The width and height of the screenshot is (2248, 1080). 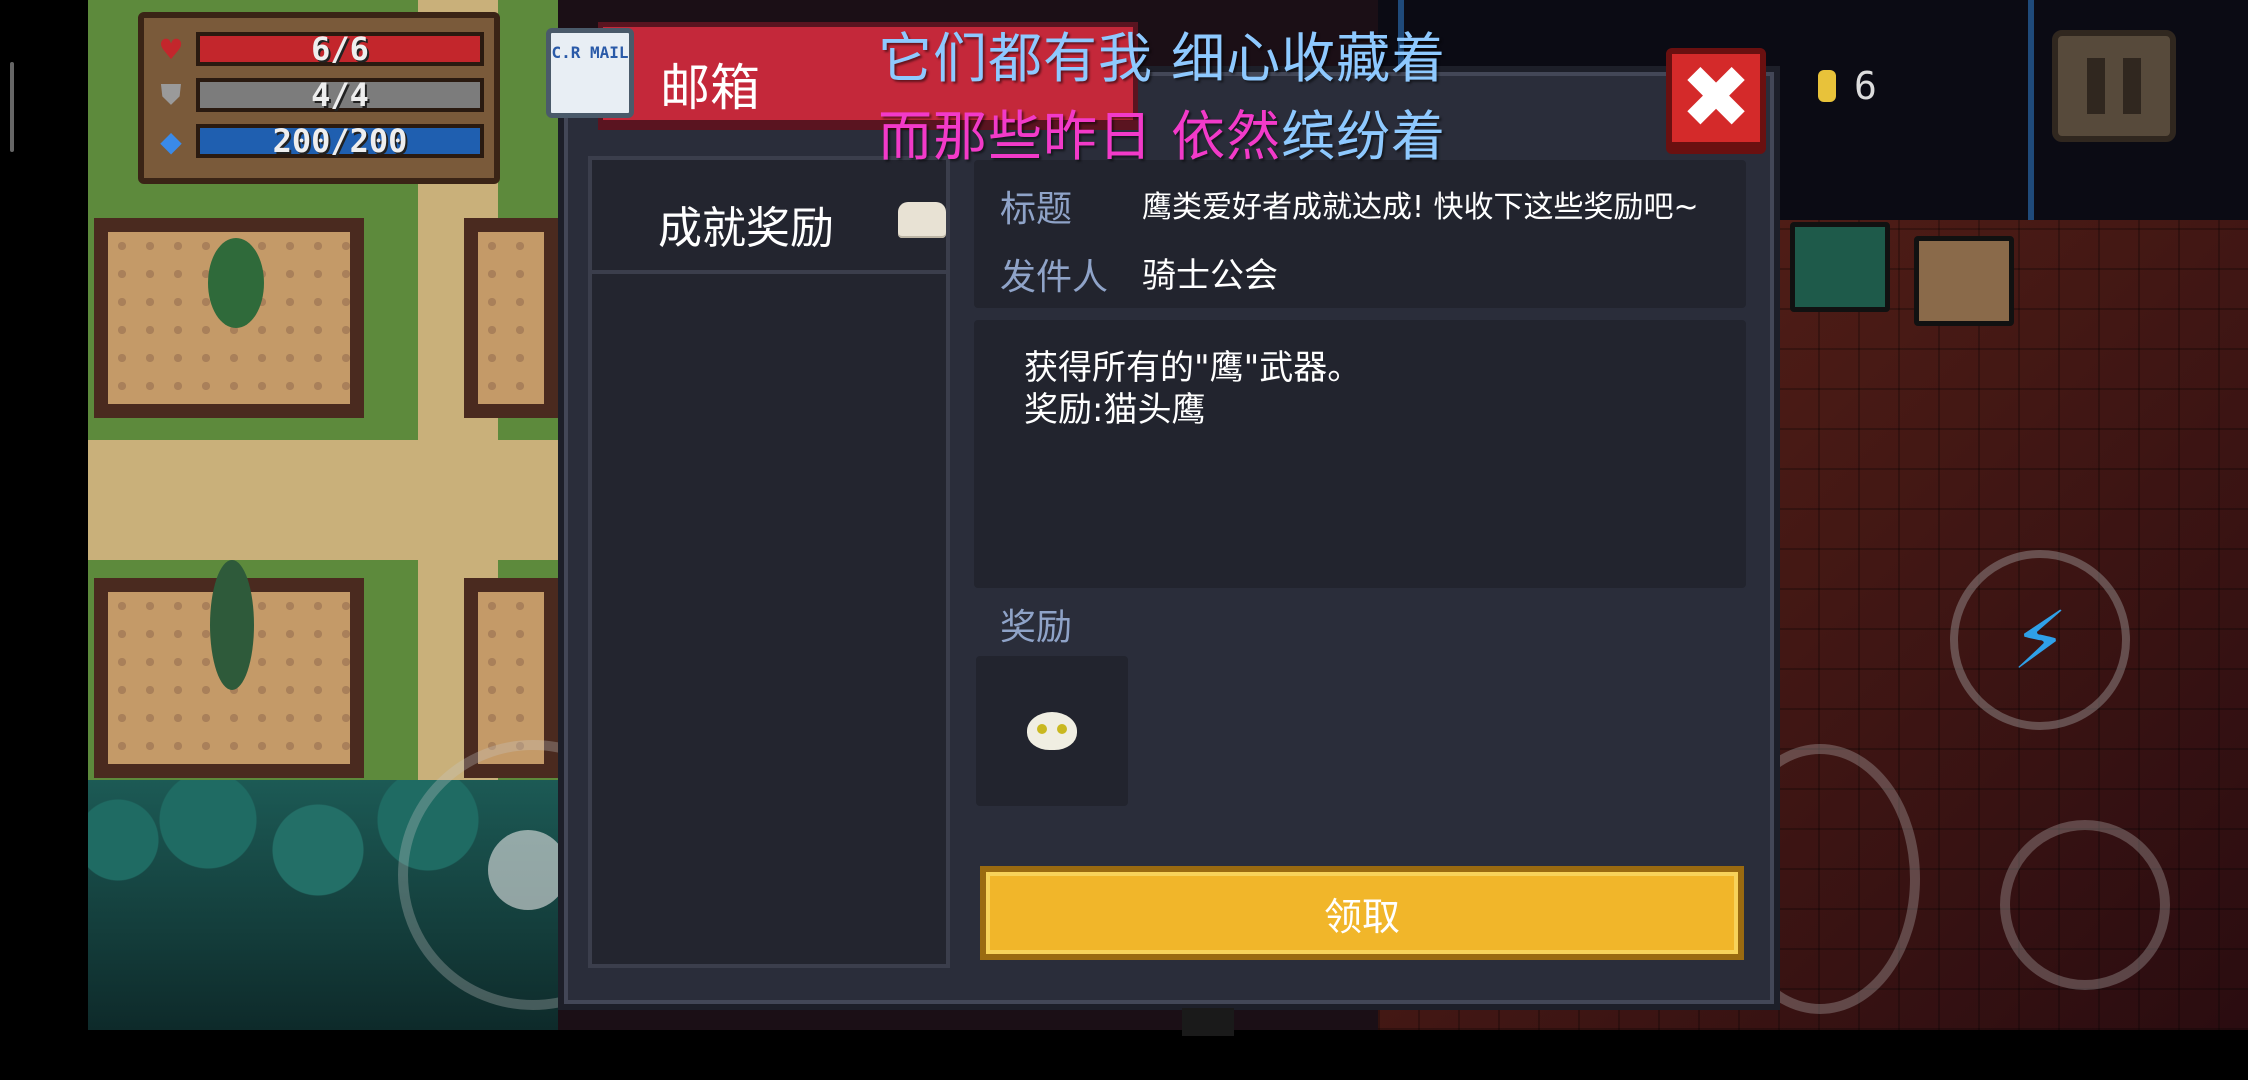 I want to click on joystick-knob, so click(x=528, y=870).